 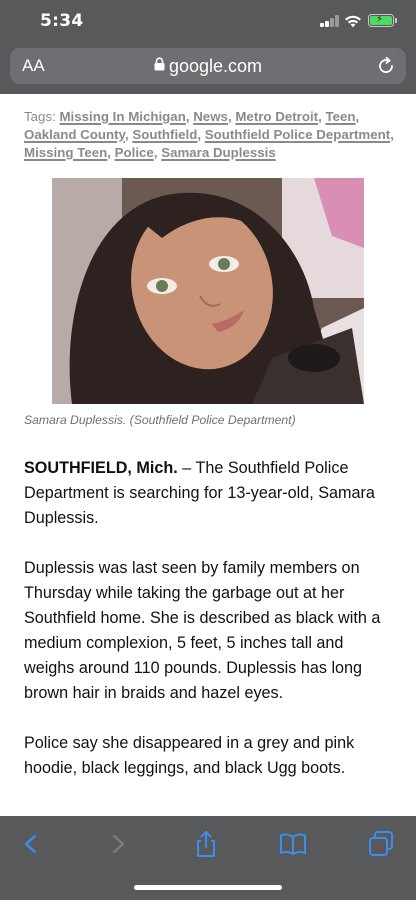 I want to click on tag-link: Samara Duplessis, so click(x=218, y=152).